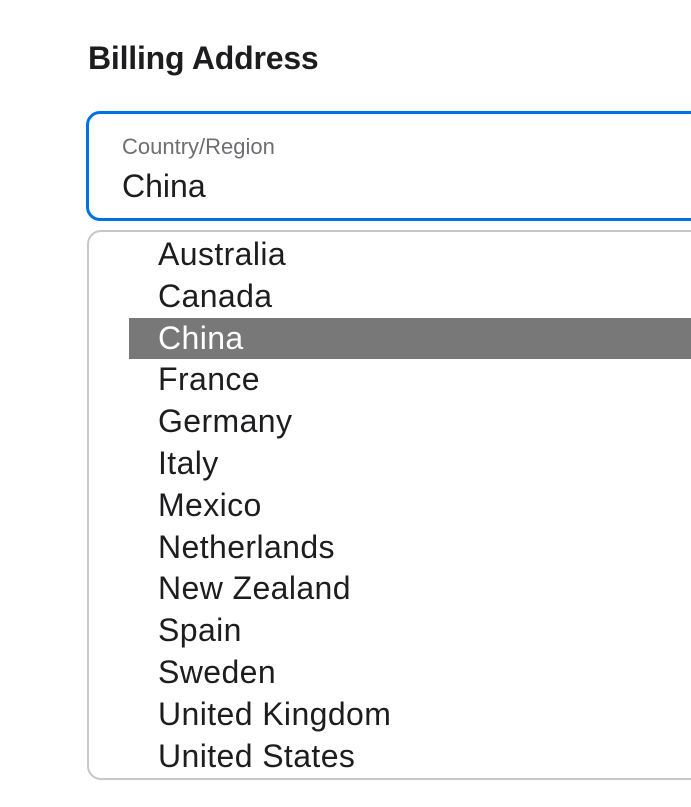 Image resolution: width=691 pixels, height=807 pixels. I want to click on dropdown-option-new-zealand: New Zealand, so click(410, 589).